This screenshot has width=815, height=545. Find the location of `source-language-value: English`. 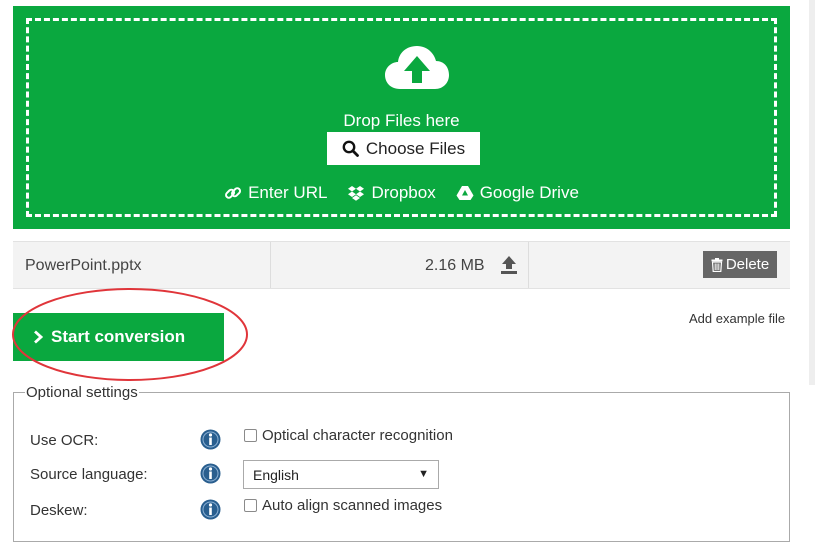

source-language-value: English is located at coordinates (276, 474).